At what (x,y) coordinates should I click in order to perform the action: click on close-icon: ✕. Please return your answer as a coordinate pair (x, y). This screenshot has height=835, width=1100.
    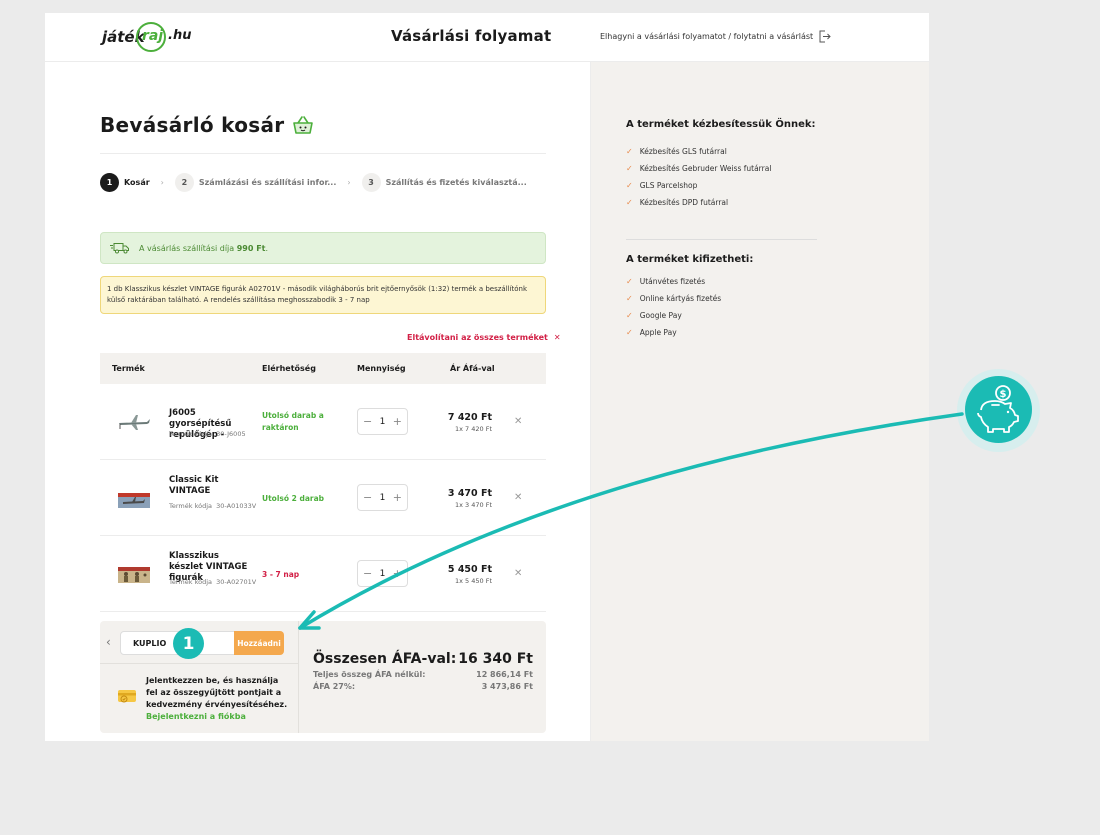
    Looking at the image, I should click on (557, 337).